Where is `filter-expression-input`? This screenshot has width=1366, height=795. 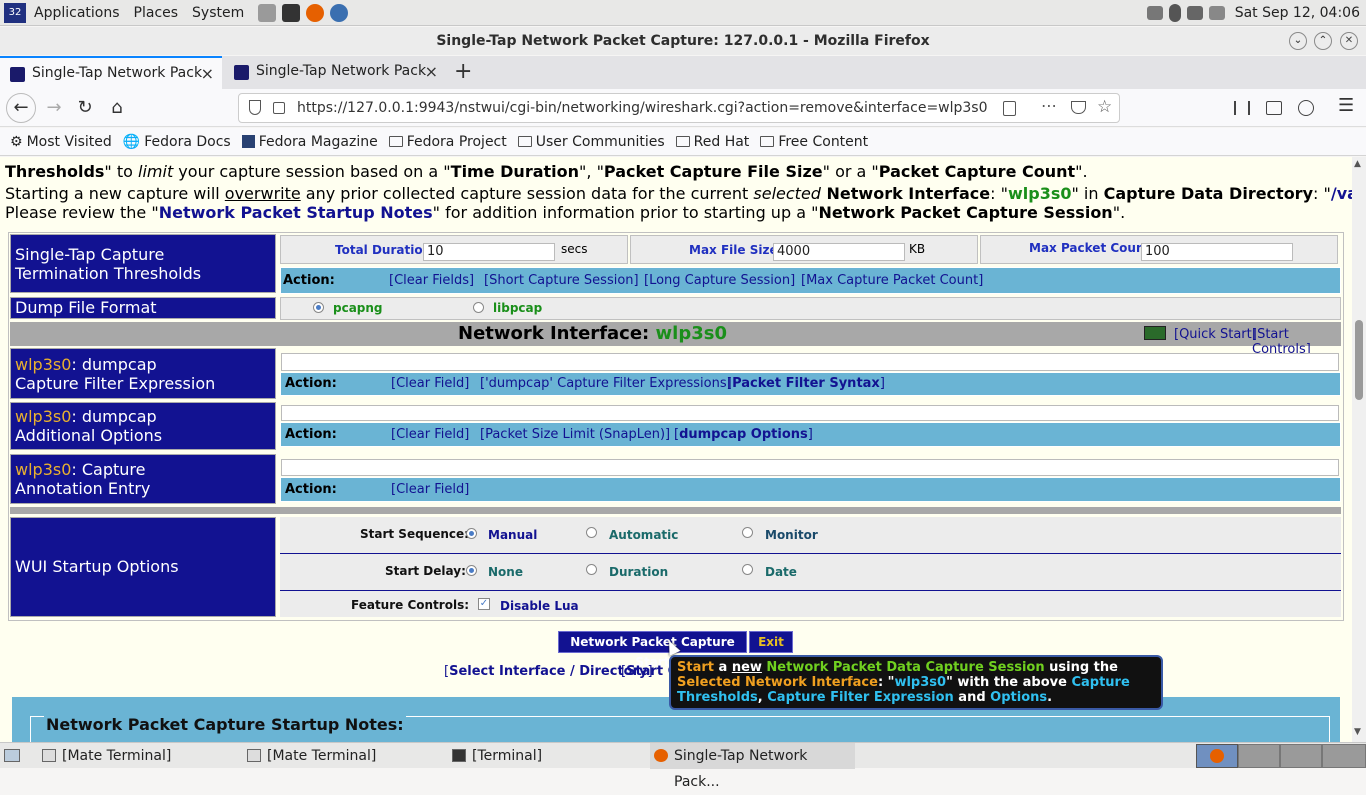 filter-expression-input is located at coordinates (810, 362).